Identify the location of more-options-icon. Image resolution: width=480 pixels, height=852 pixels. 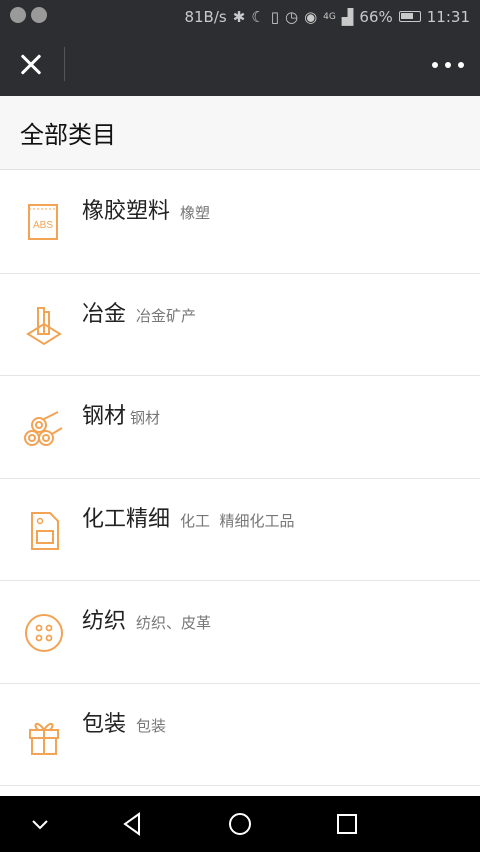
(448, 65).